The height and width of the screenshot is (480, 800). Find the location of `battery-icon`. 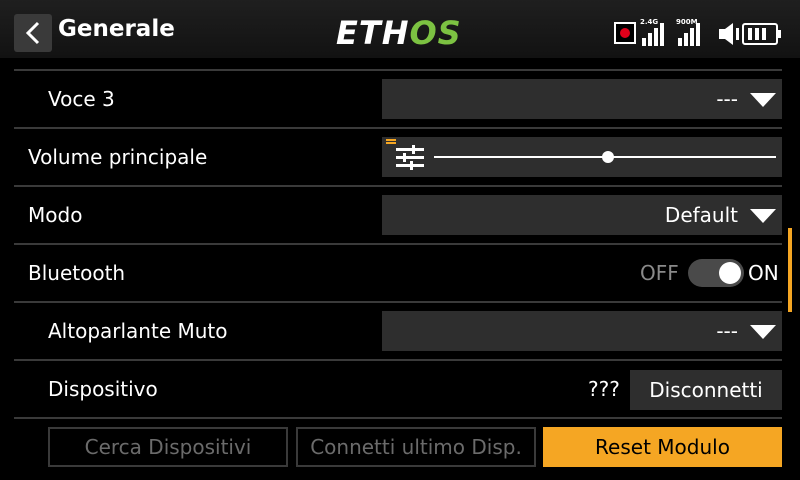

battery-icon is located at coordinates (761, 34).